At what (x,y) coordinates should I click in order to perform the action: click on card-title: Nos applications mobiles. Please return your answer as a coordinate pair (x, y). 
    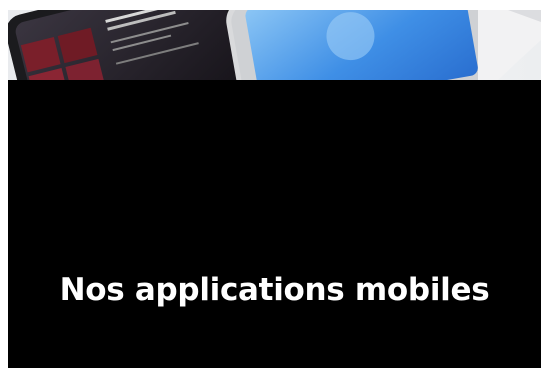
    Looking at the image, I should click on (274, 290).